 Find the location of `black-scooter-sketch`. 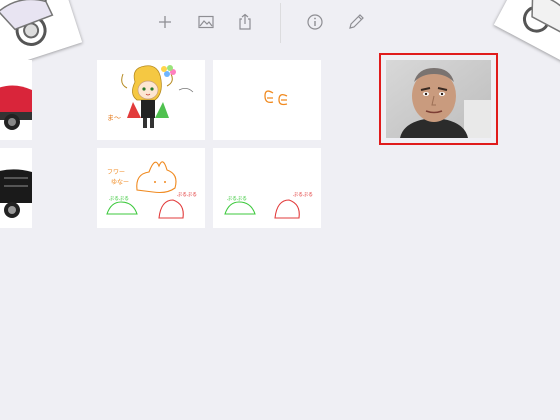

black-scooter-sketch is located at coordinates (16, 193).